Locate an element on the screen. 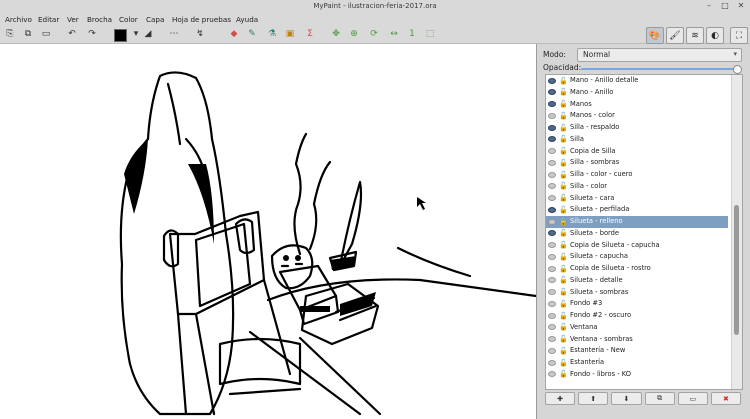  mode-select: Normal ▾ is located at coordinates (659, 55).